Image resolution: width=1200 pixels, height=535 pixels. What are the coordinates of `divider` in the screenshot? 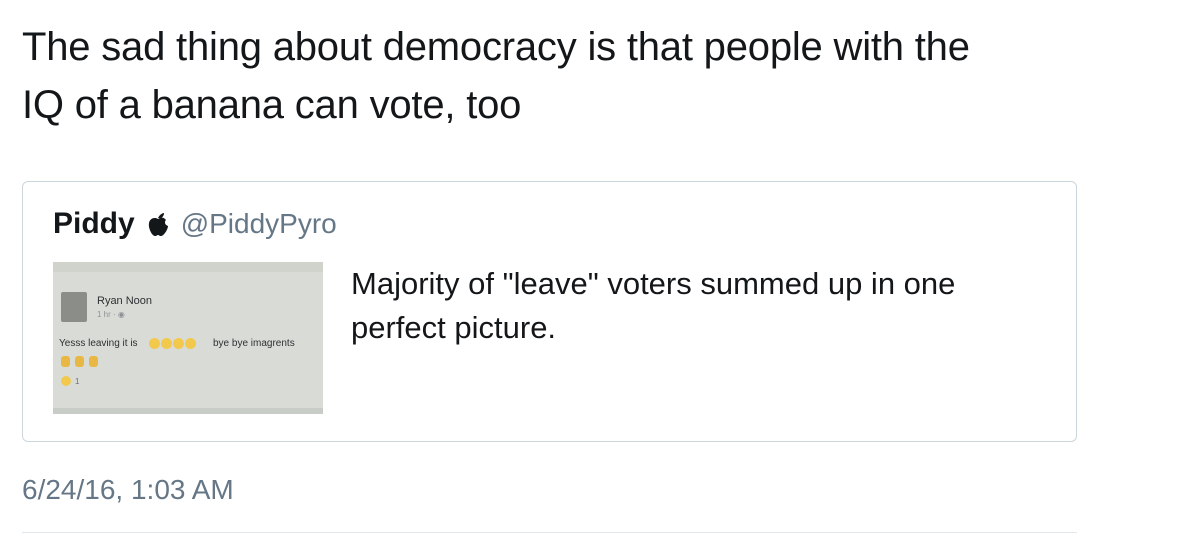 It's located at (549, 532).